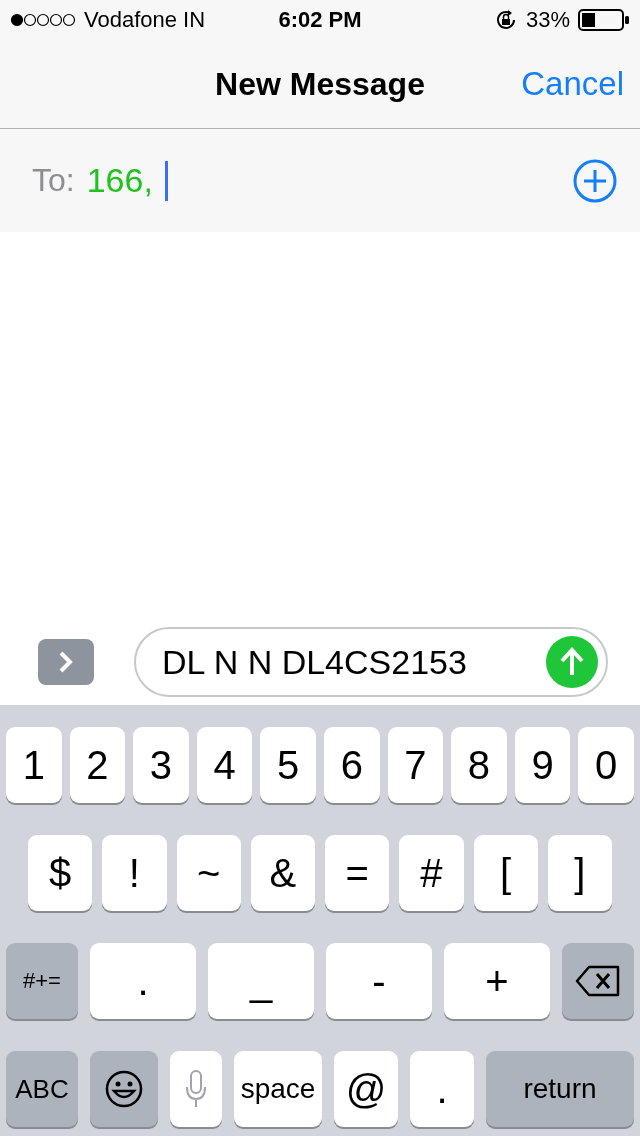 The image size is (640, 1136). I want to click on key: 1, so click(34, 765).